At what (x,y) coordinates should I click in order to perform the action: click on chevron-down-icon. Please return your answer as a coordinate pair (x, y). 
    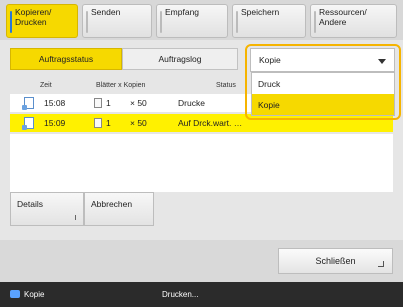
    Looking at the image, I should click on (382, 61).